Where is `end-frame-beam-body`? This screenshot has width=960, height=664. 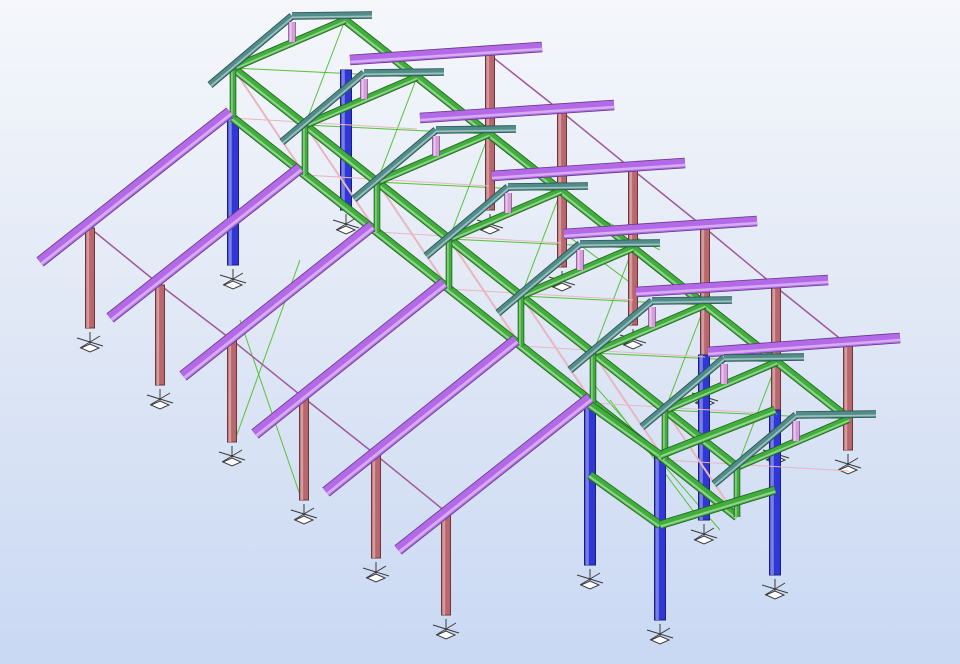
end-frame-beam-body is located at coordinates (625, 430).